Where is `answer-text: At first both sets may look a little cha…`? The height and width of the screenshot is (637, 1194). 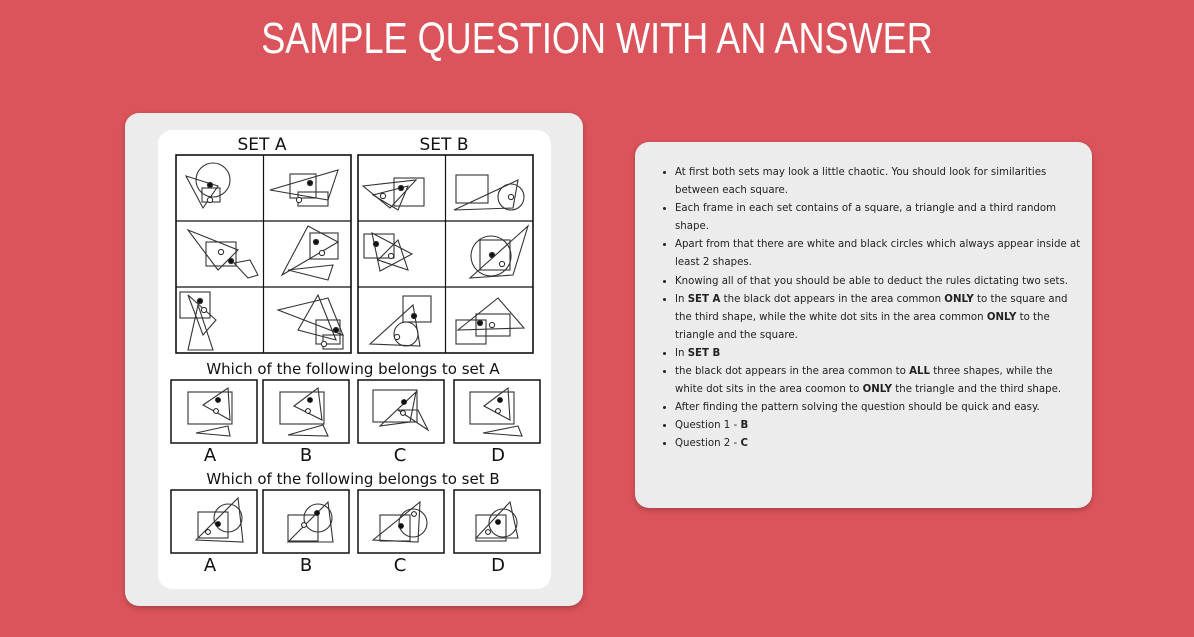
answer-text: At first both sets may look a little cha… is located at coordinates (861, 182).